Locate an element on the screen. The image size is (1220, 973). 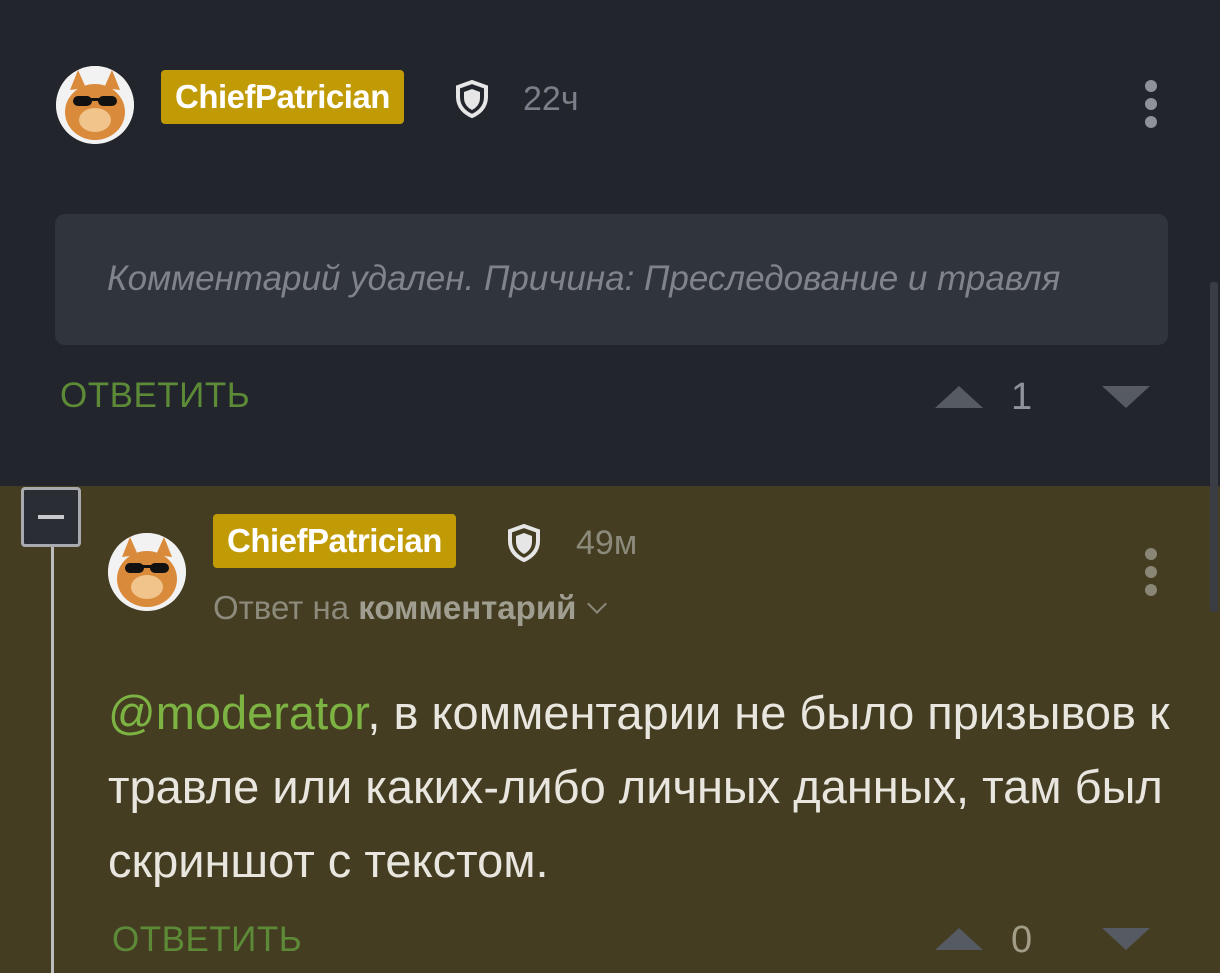
scrollbar is located at coordinates (1214, 447).